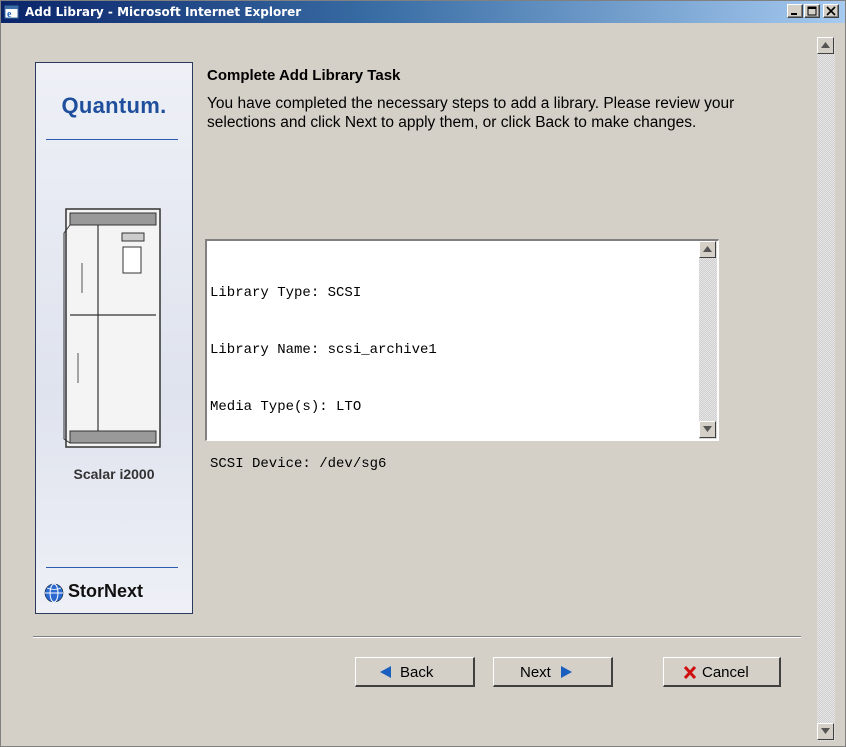 The width and height of the screenshot is (846, 747). I want to click on scroll-down-button, so click(707, 429).